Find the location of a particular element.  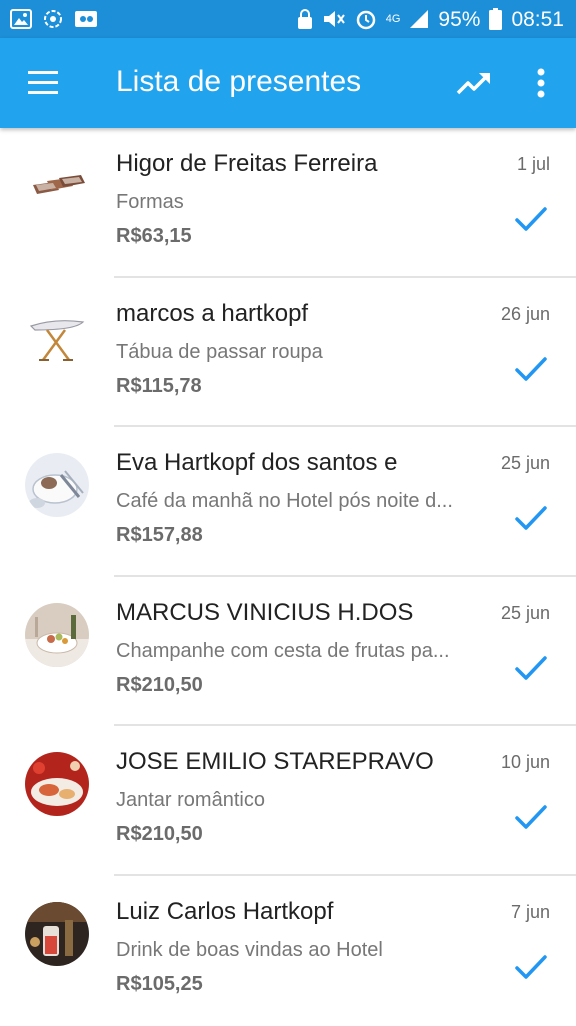

gift-date: 7 jun is located at coordinates (530, 911).